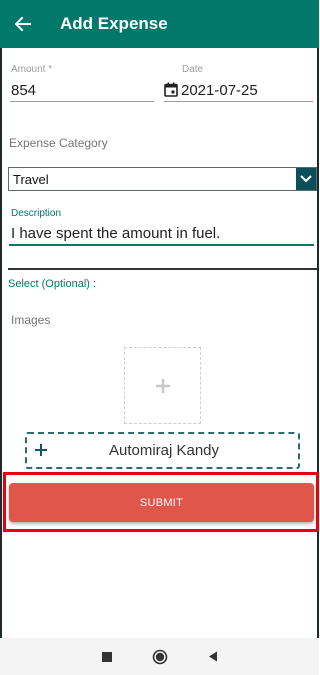 This screenshot has height=675, width=320. I want to click on date-field: 2021-07-25, so click(219, 90).